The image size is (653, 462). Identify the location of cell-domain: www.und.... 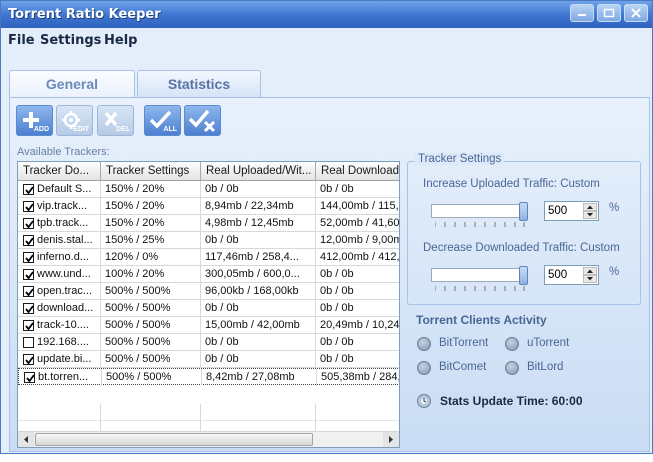
(59, 274).